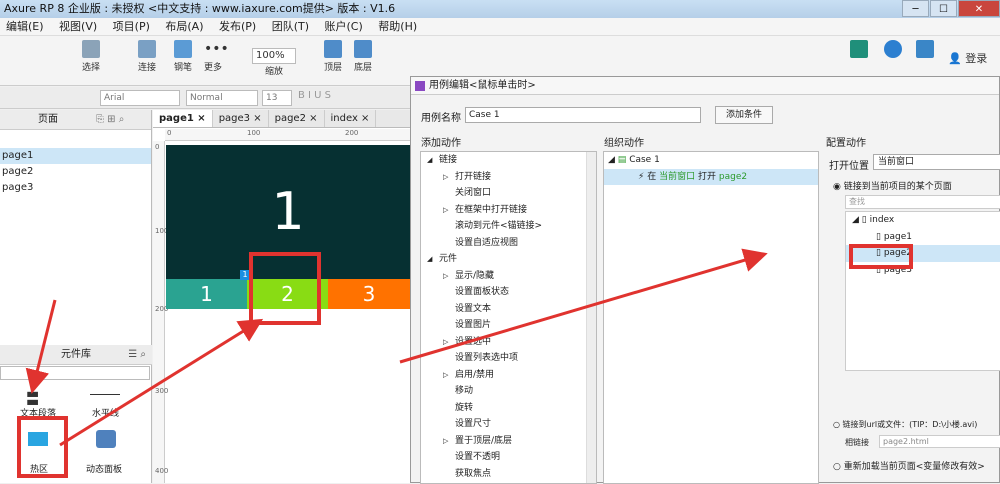  Describe the element at coordinates (25, 27) in the screenshot. I see `menu-edit: 编辑(E)` at that location.